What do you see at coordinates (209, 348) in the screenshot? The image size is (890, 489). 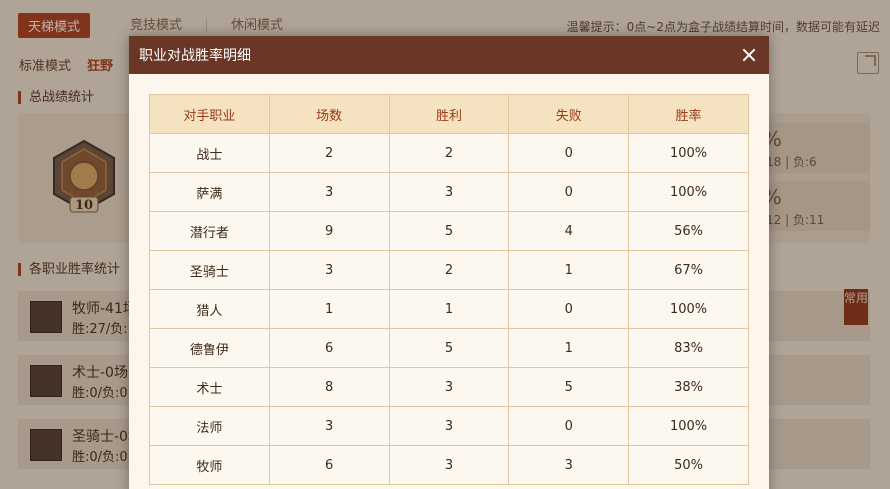 I see `table-cell: 德鲁伊` at bounding box center [209, 348].